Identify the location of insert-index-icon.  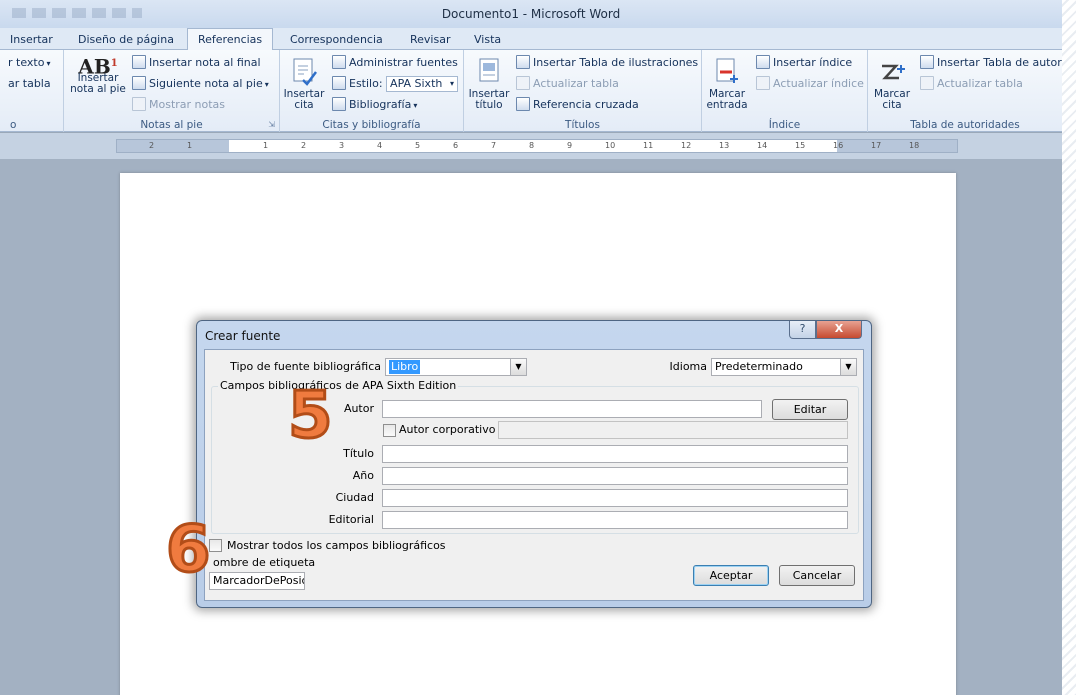
(763, 62).